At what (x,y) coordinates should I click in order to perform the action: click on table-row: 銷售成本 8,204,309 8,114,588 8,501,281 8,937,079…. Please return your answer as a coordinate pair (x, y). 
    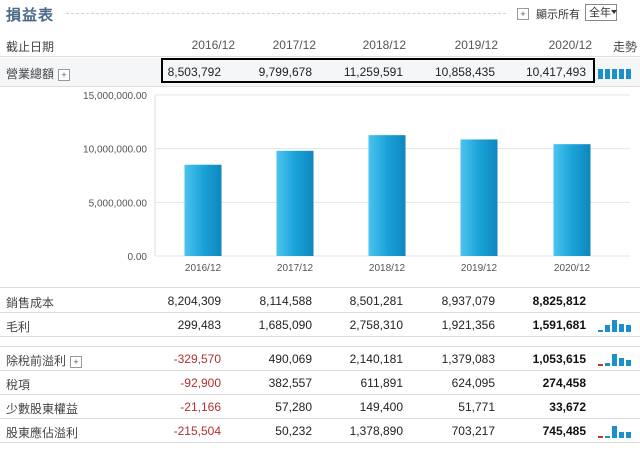
    Looking at the image, I should click on (320, 300).